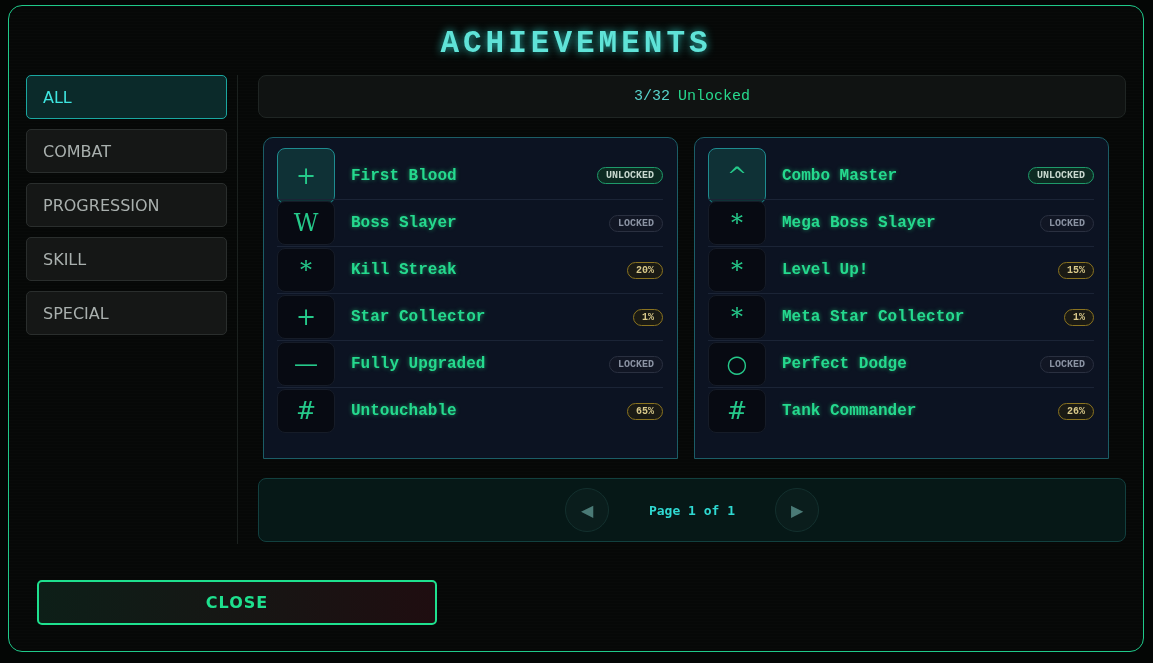  Describe the element at coordinates (850, 411) in the screenshot. I see `achievement-name: Tank Commander` at that location.